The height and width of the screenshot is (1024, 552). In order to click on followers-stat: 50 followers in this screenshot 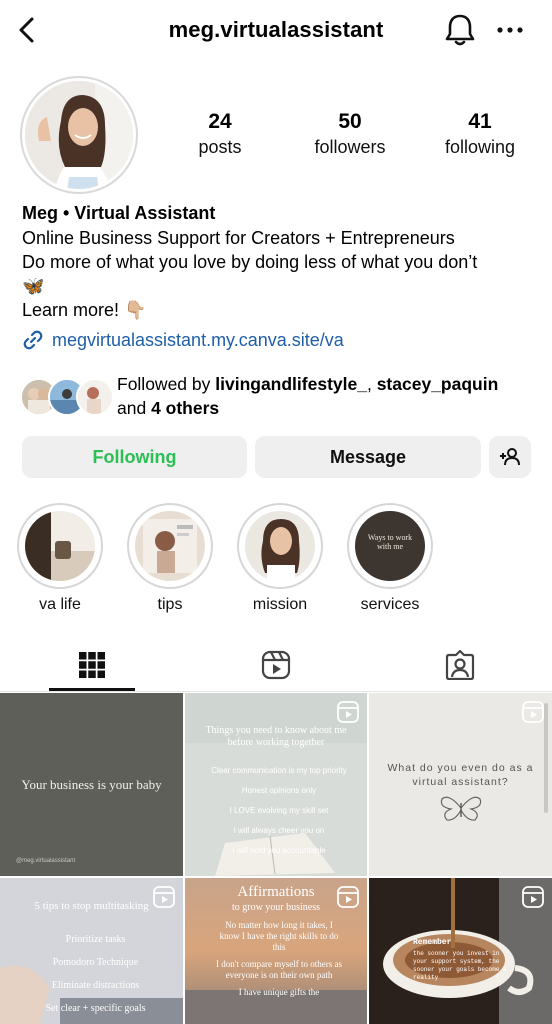, I will do `click(350, 135)`.